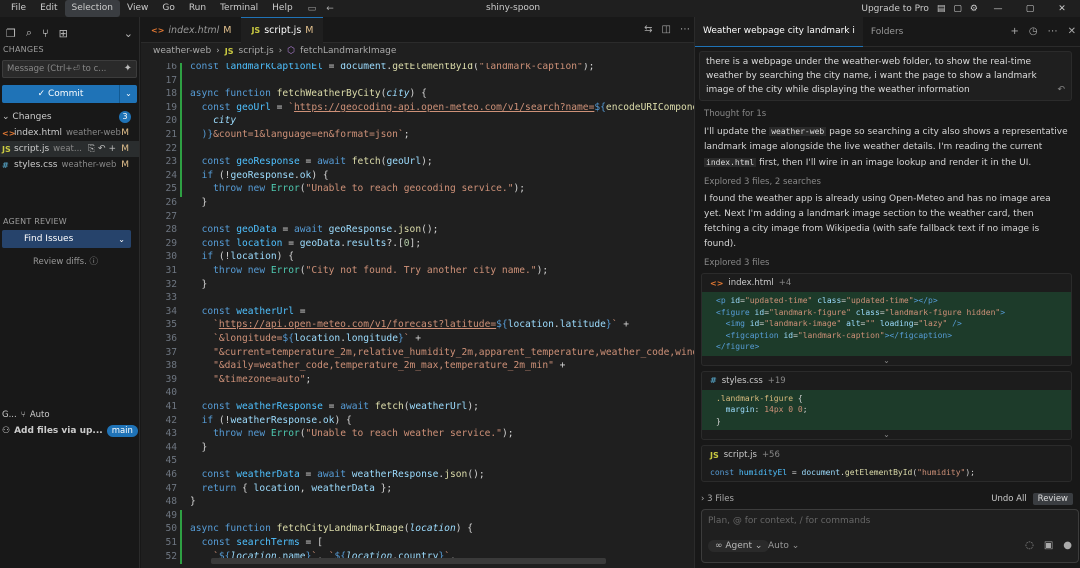 The image size is (1080, 568). I want to click on tab-folders: Folders, so click(887, 32).